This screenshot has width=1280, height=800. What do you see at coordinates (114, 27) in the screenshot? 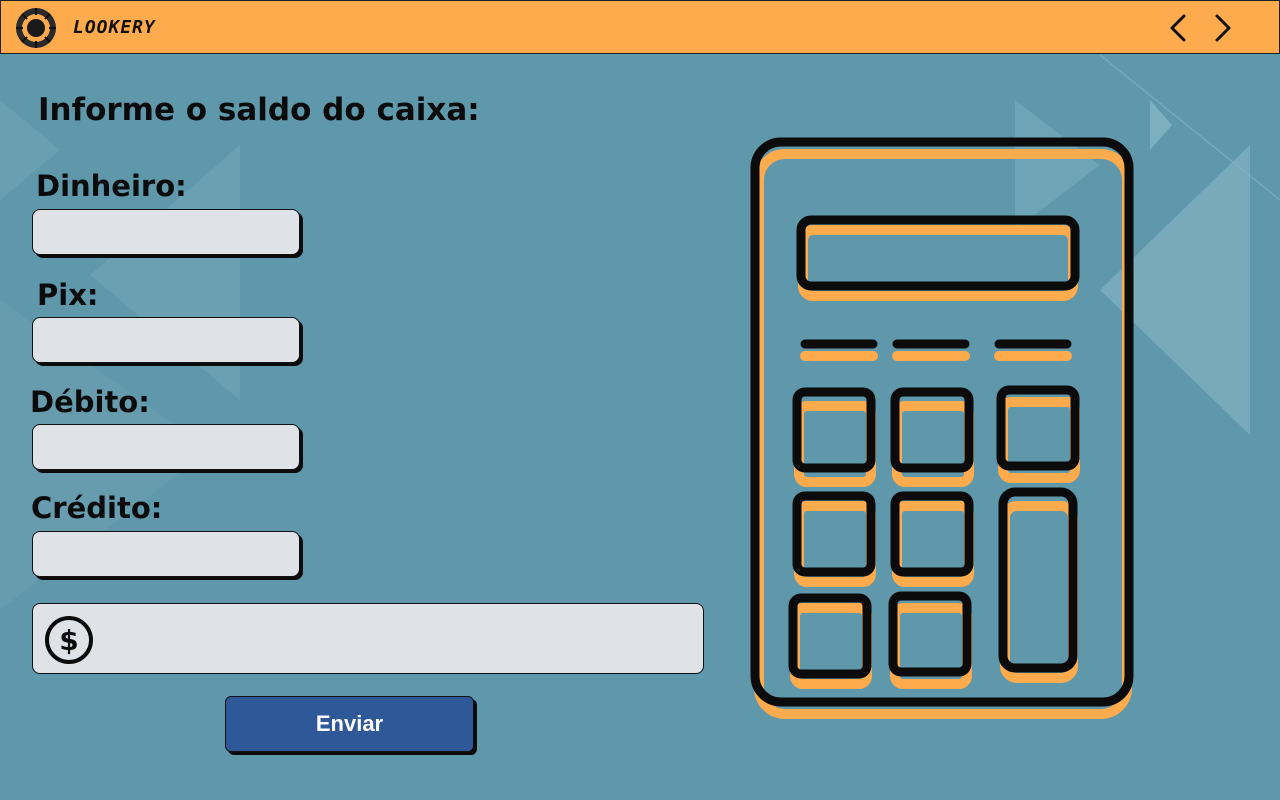
I see `brand-name: LOOKERY` at bounding box center [114, 27].